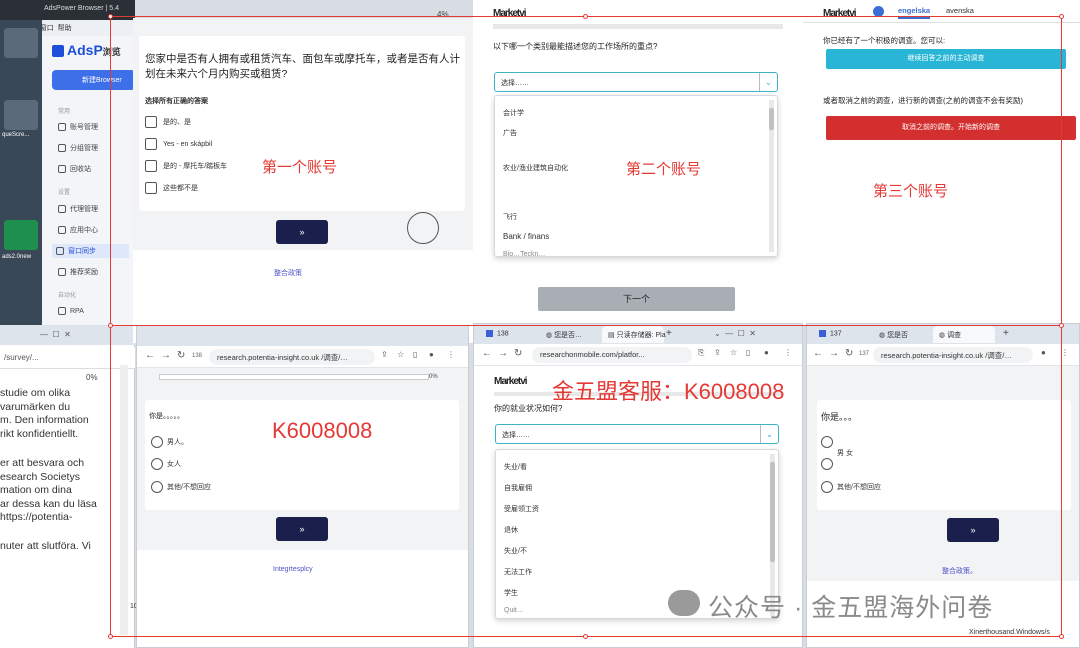 Image resolution: width=1080 pixels, height=648 pixels. I want to click on sidebar-item-trash: 回收站, so click(74, 169).